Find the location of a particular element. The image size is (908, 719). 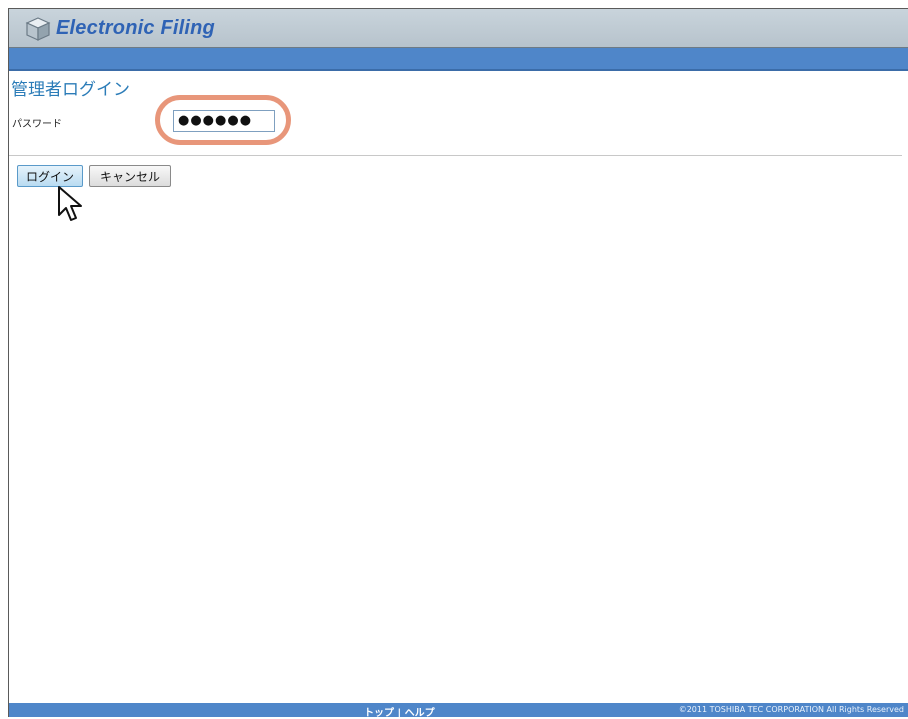

mouse-pointer-icon is located at coordinates (70, 203).